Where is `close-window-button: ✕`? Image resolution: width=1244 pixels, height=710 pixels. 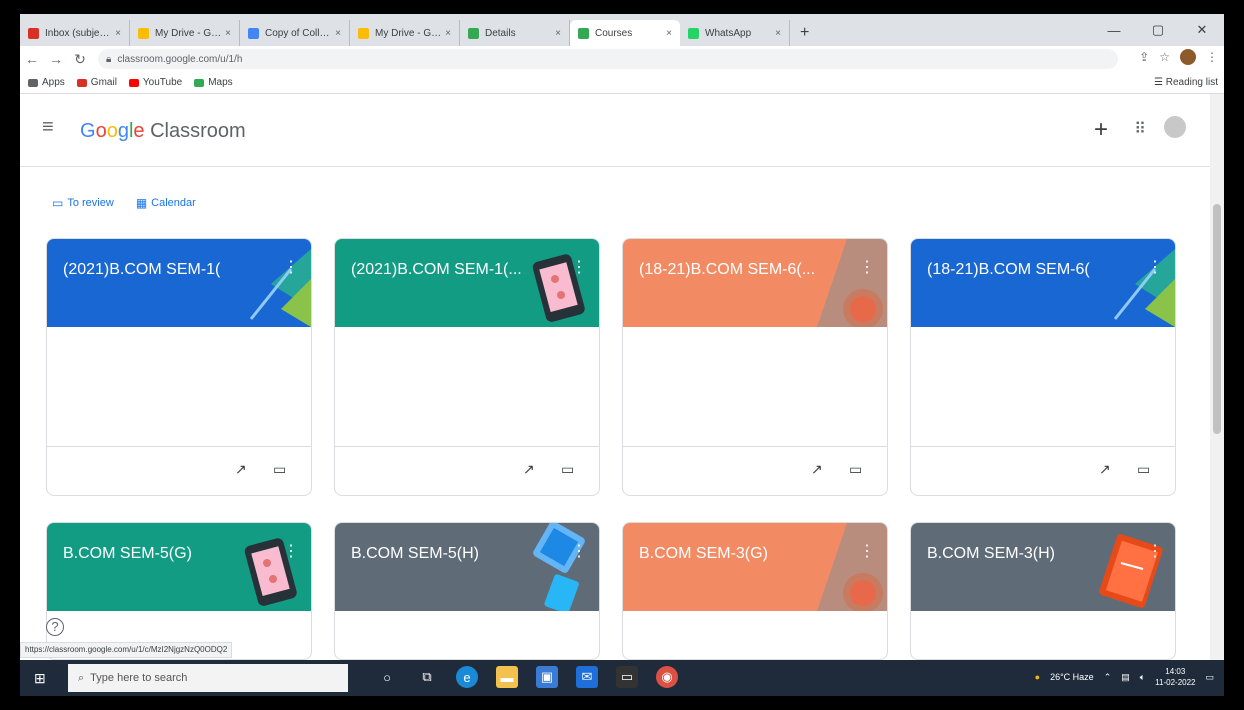
close-window-button: ✕ is located at coordinates (1202, 30).